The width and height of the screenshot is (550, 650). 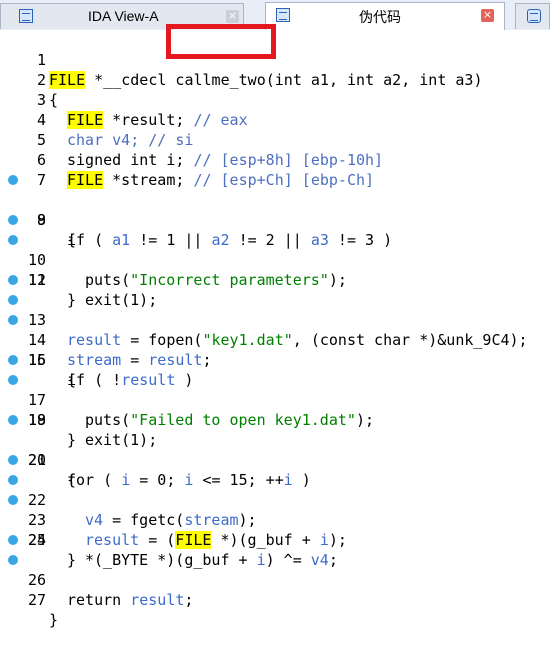 I want to click on code-line: 21 {, so click(x=275, y=459).